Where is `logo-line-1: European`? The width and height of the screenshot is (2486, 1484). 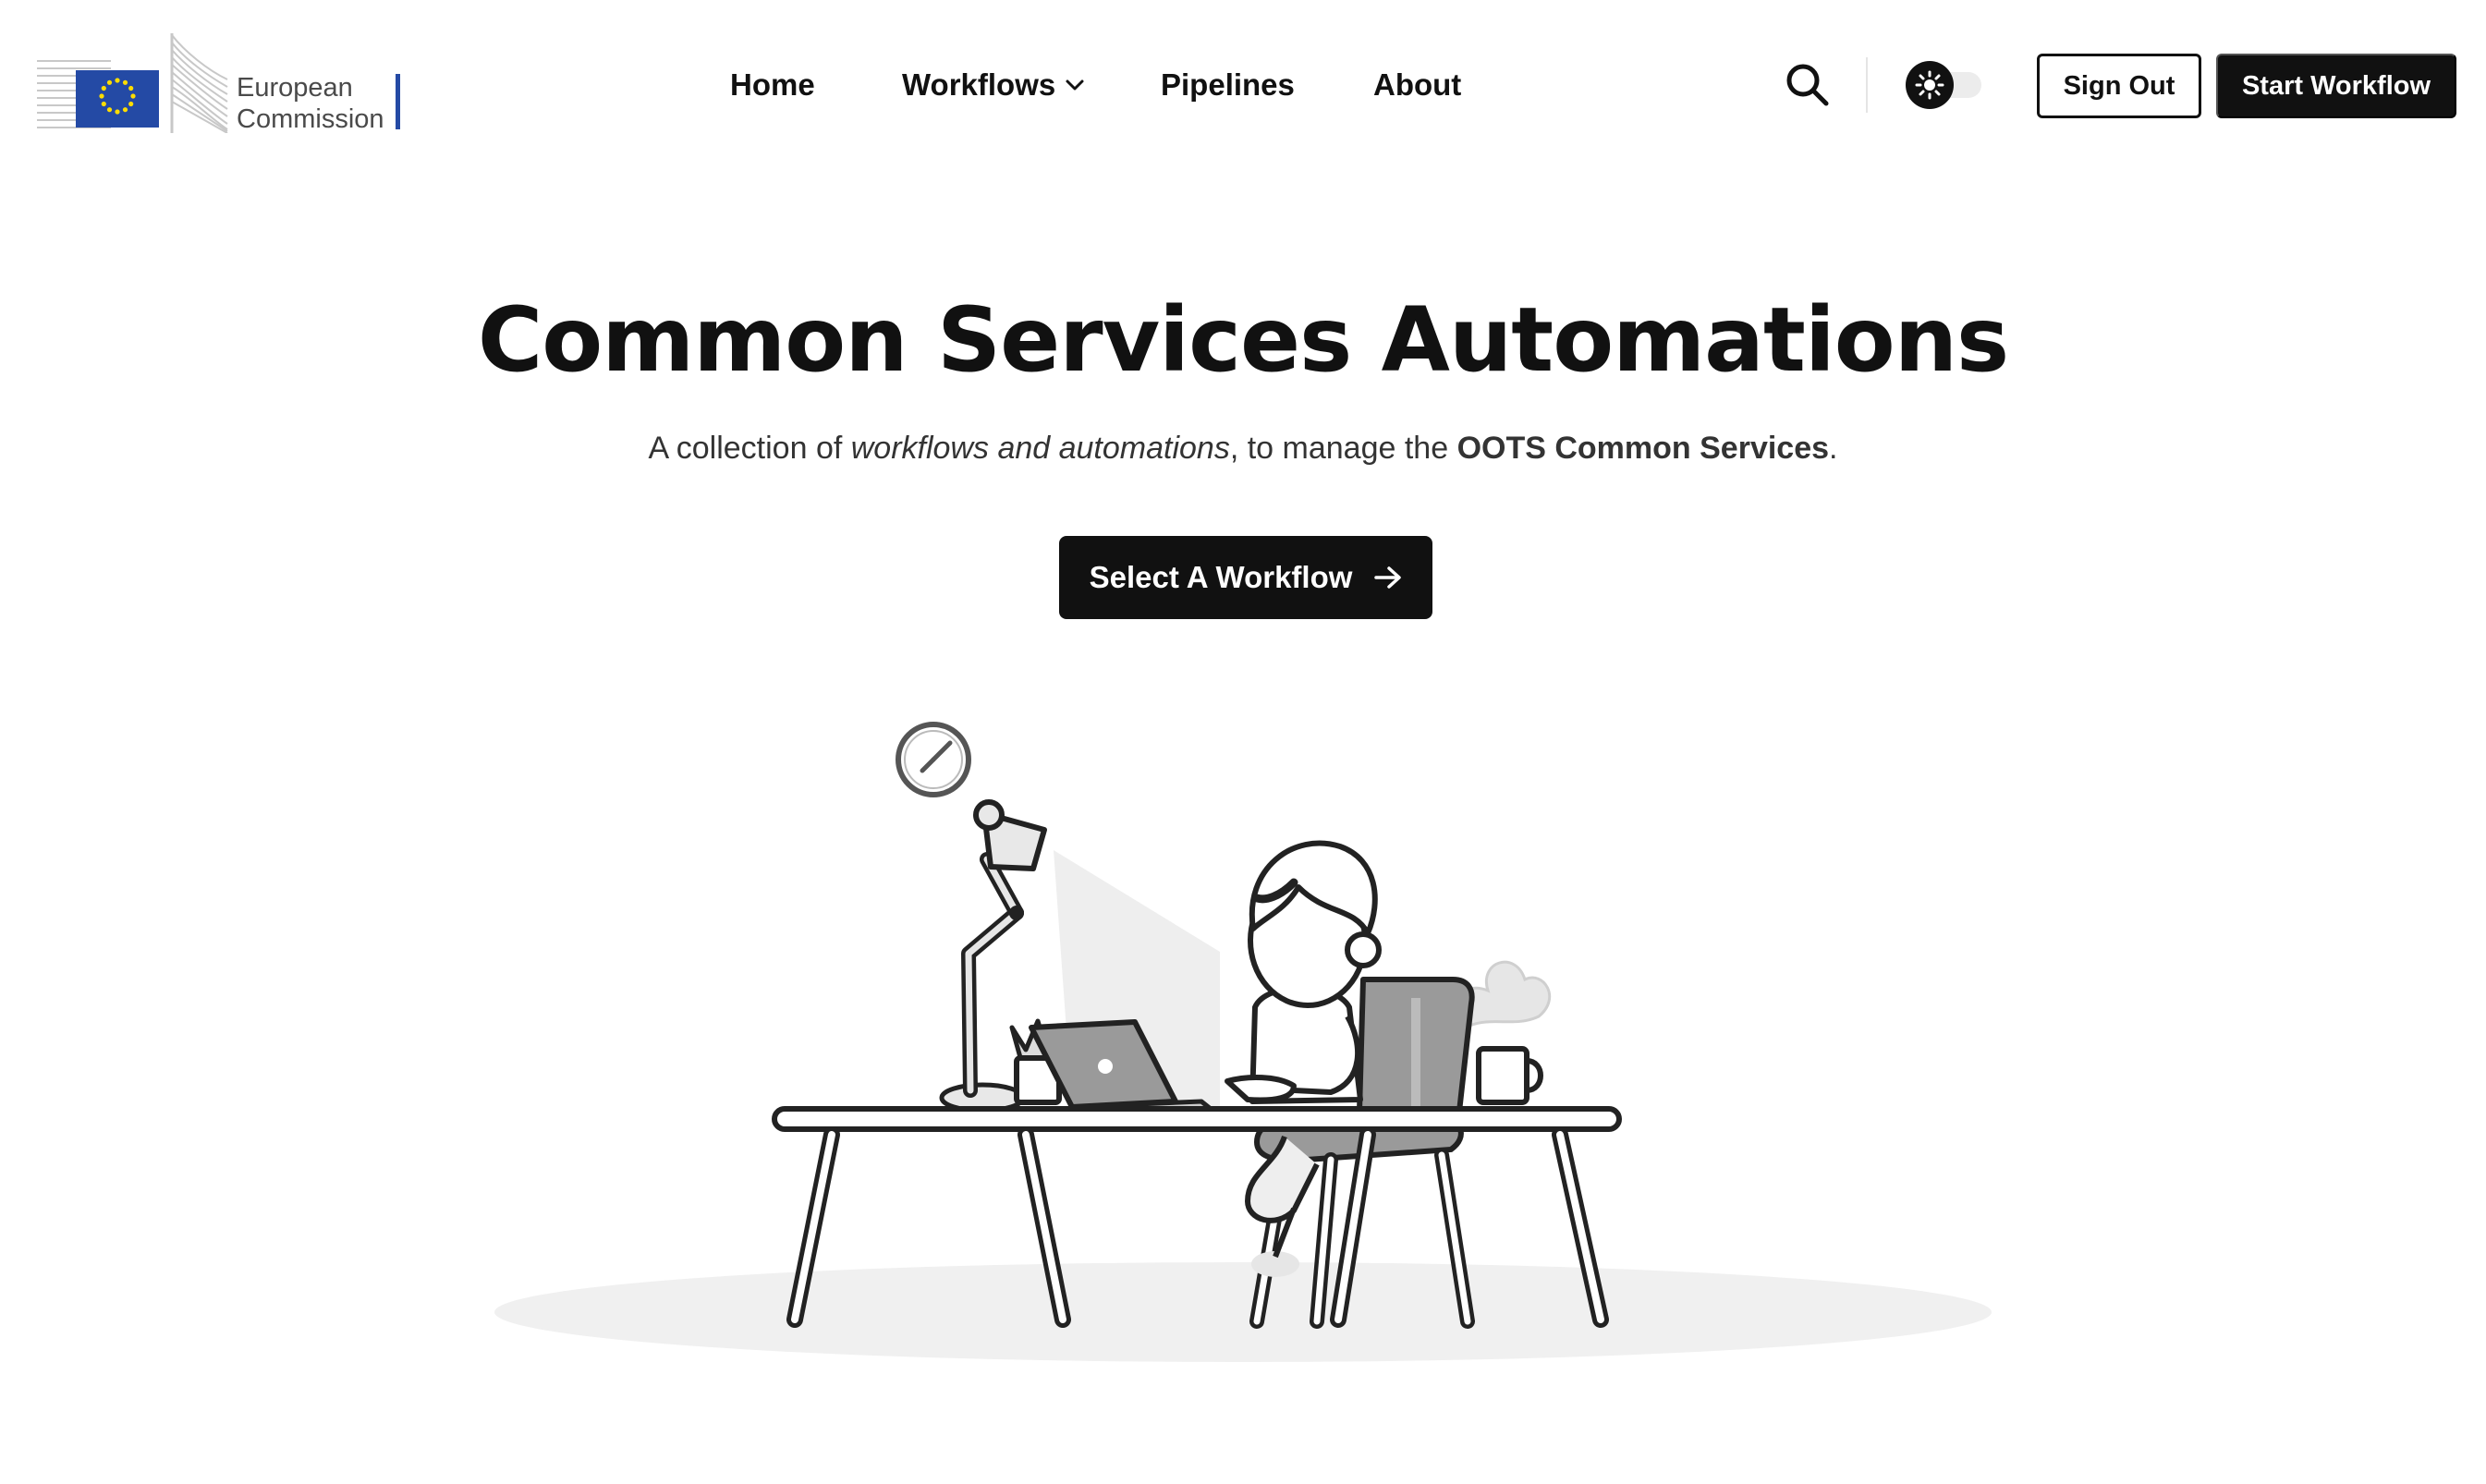 logo-line-1: European is located at coordinates (295, 88).